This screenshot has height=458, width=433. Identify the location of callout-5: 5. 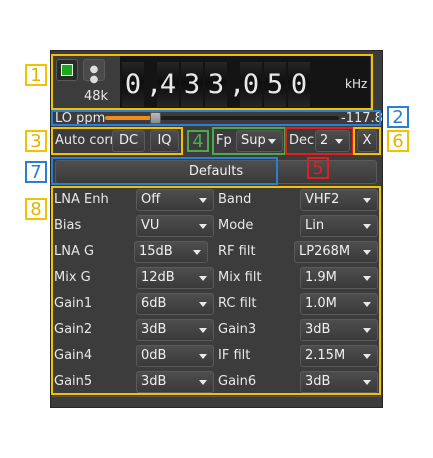
(318, 168).